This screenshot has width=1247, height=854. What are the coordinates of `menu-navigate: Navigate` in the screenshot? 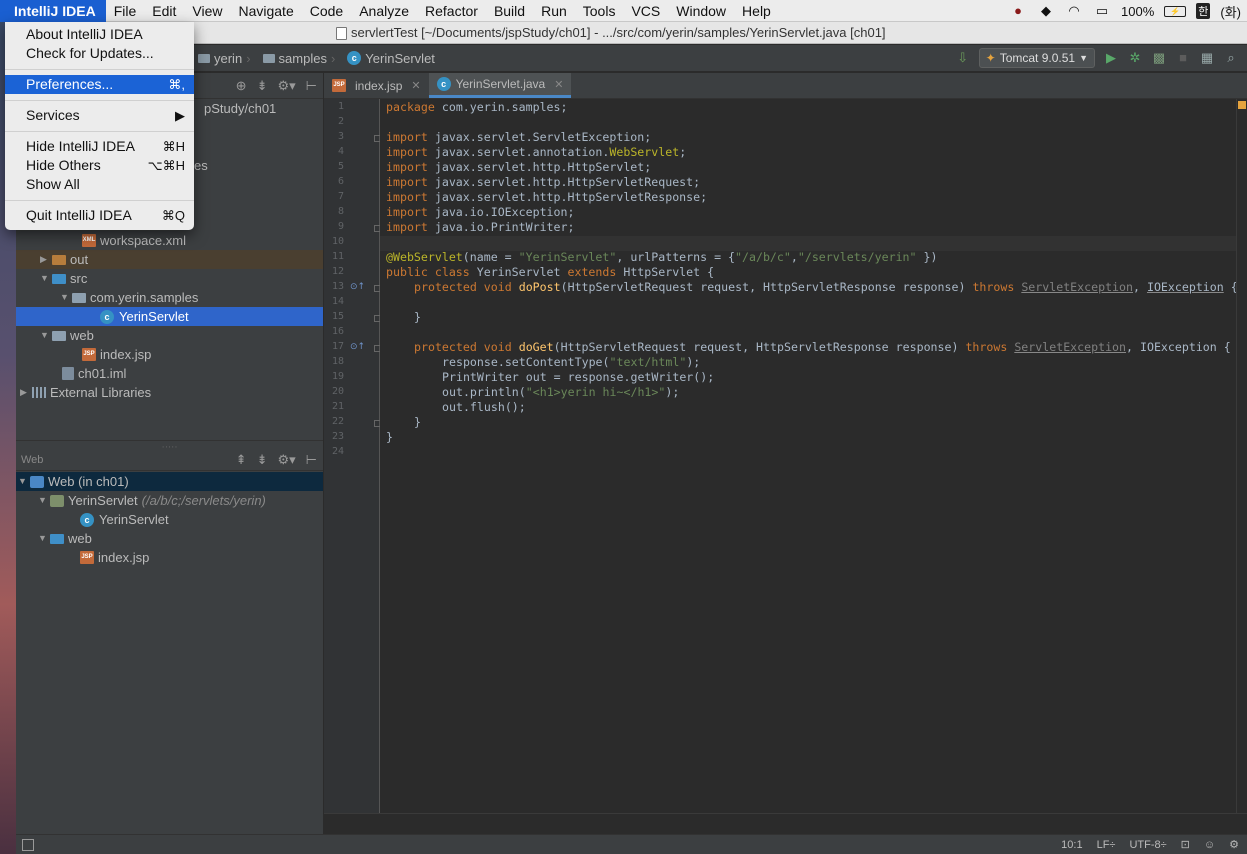 It's located at (265, 11).